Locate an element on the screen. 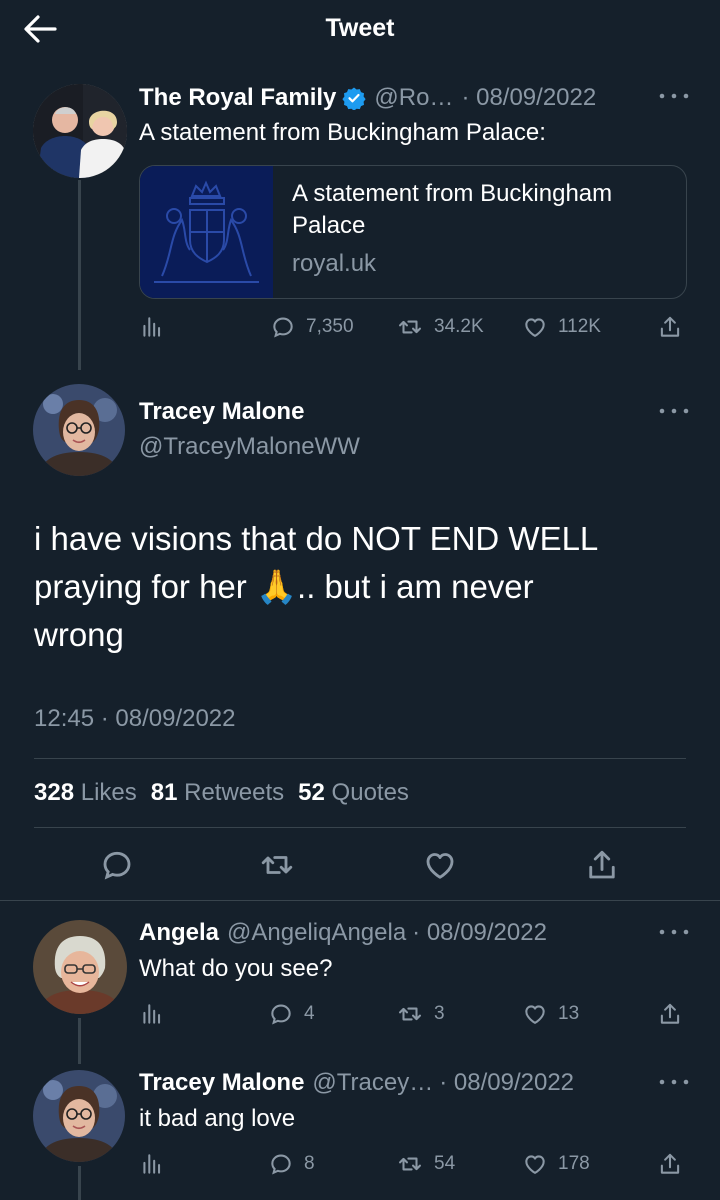 The height and width of the screenshot is (1200, 720). verified-badge-icon is located at coordinates (354, 98).